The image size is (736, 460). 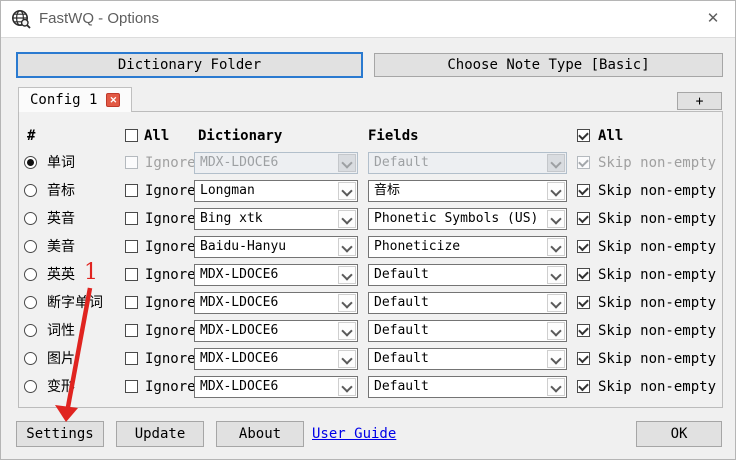 I want to click on about-button: About, so click(x=260, y=434).